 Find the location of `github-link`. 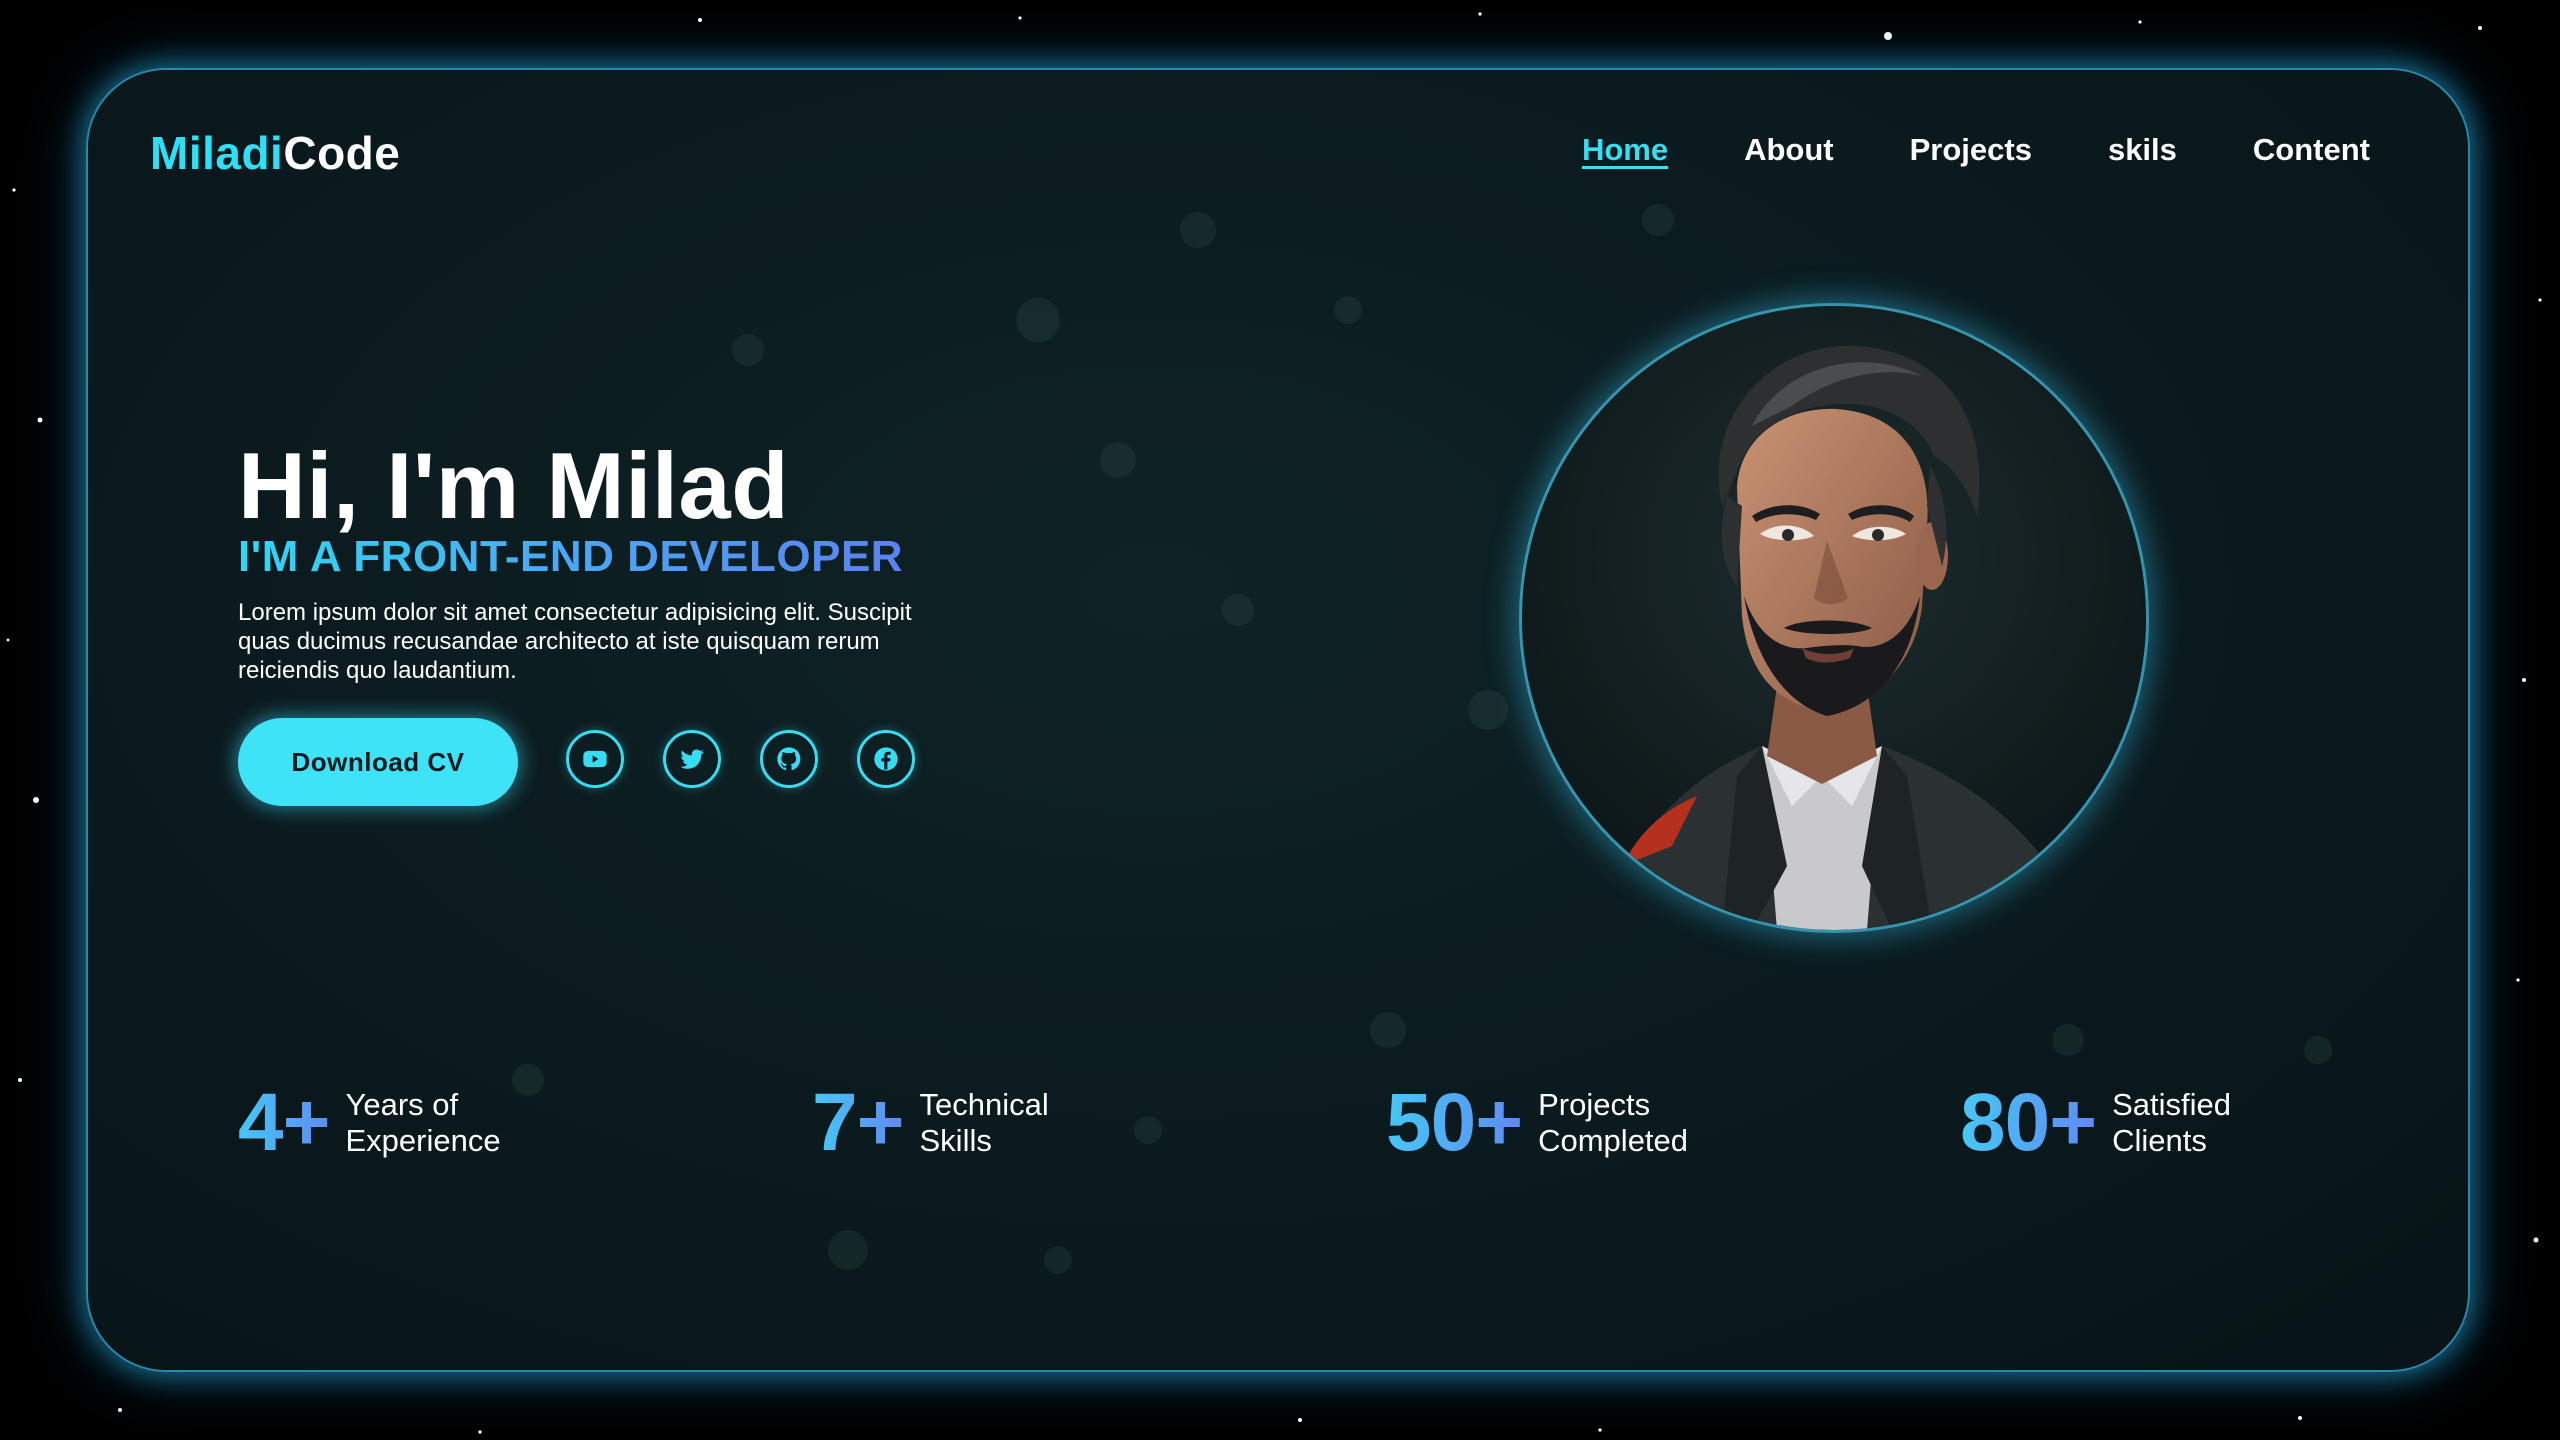

github-link is located at coordinates (789, 759).